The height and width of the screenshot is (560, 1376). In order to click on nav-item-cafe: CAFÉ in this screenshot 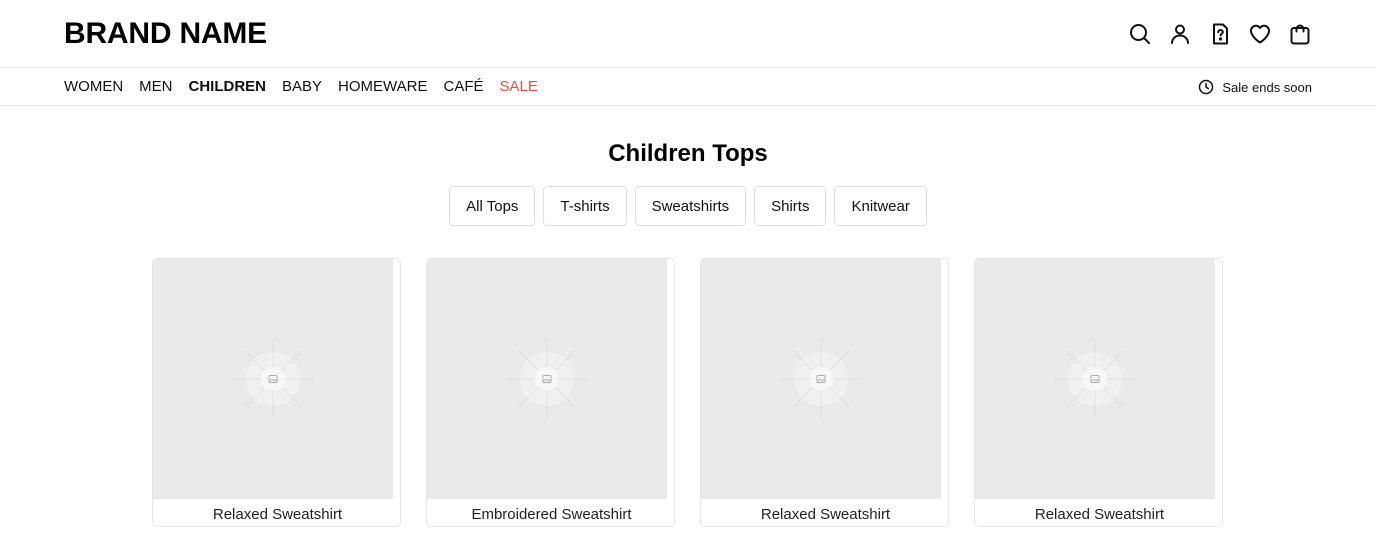, I will do `click(464, 87)`.